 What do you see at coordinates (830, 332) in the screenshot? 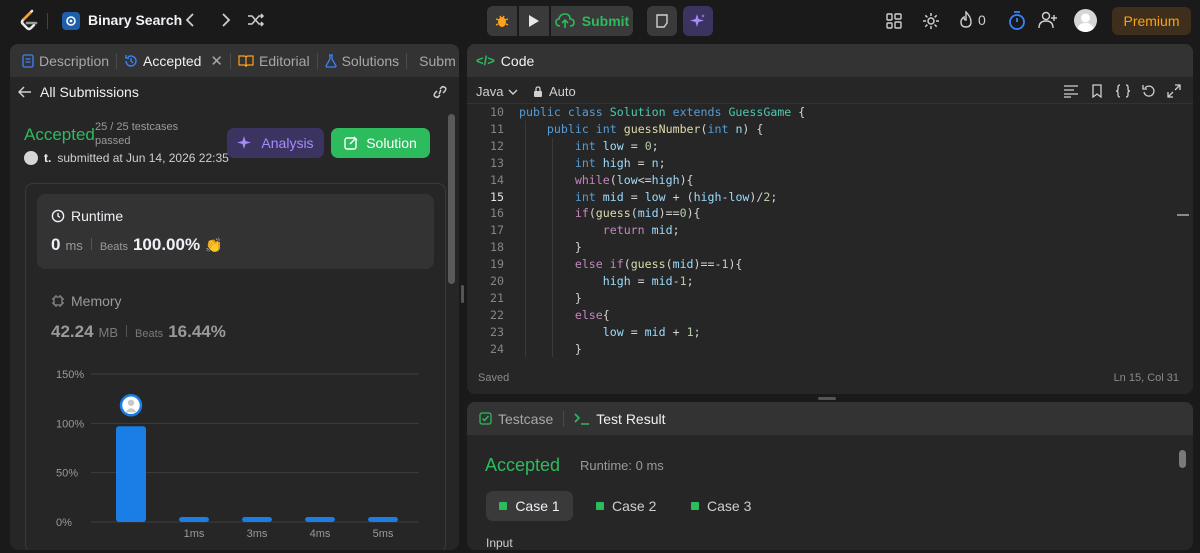
I see `code-line: 23 low = mid + 1;` at bounding box center [830, 332].